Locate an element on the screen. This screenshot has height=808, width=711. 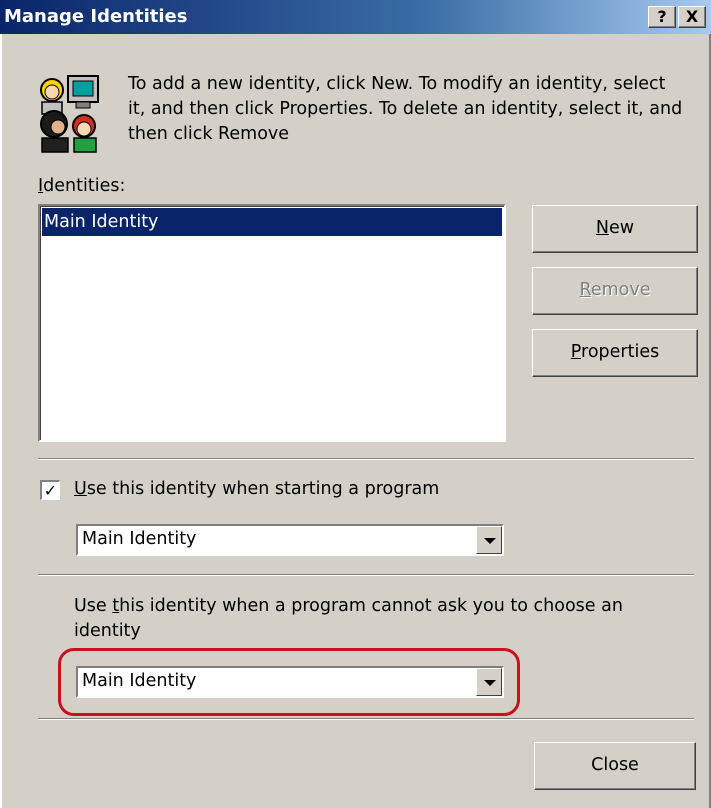
properties-button: Properties is located at coordinates (615, 353).